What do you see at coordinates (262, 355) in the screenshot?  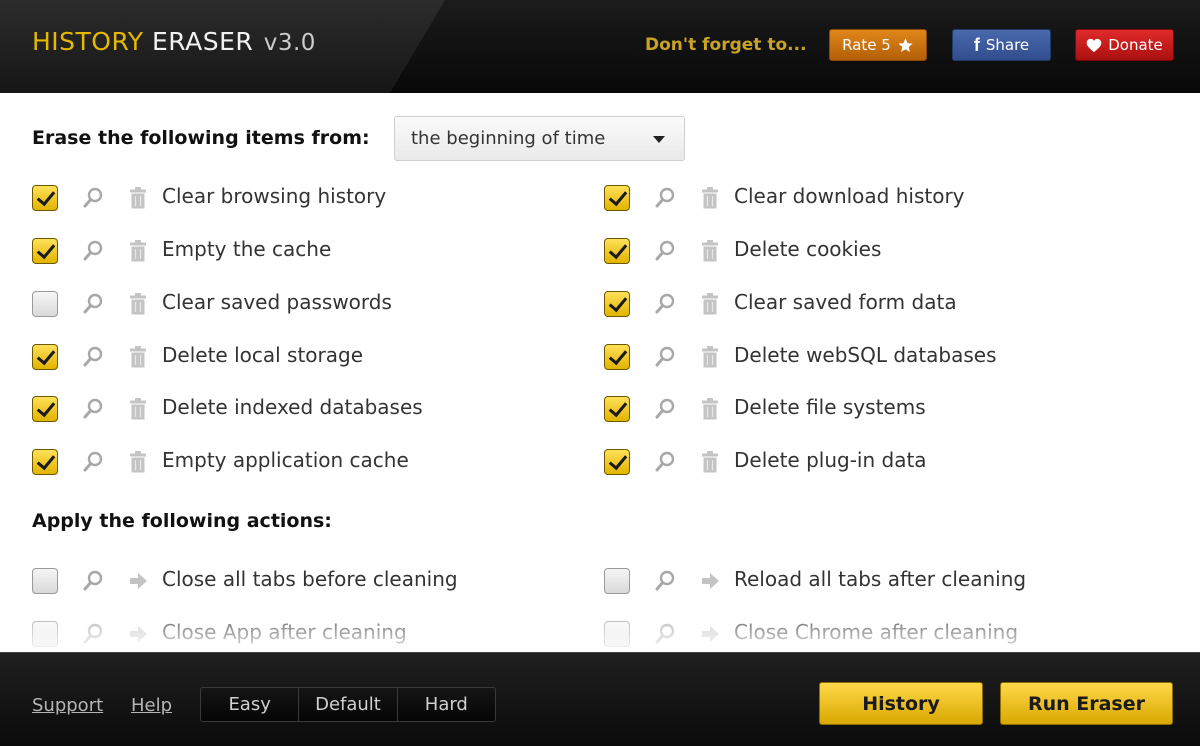 I see `option-label: Delete local storage` at bounding box center [262, 355].